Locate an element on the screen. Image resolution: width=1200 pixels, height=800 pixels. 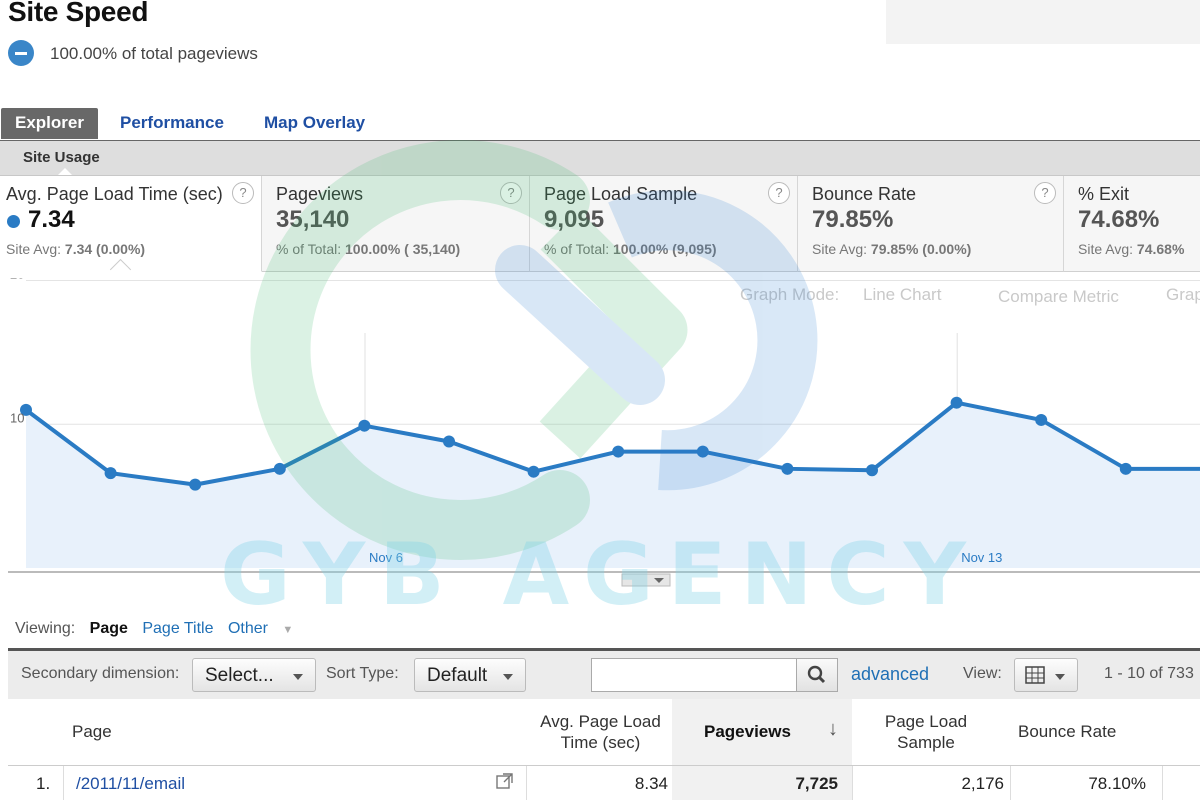
chart-resize-handle is located at coordinates (646, 580).